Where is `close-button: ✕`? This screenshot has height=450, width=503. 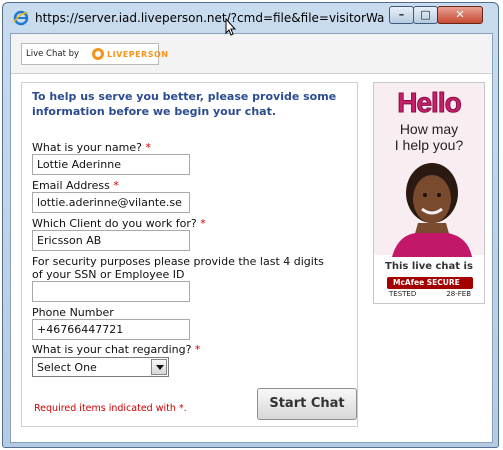 close-button: ✕ is located at coordinates (460, 15).